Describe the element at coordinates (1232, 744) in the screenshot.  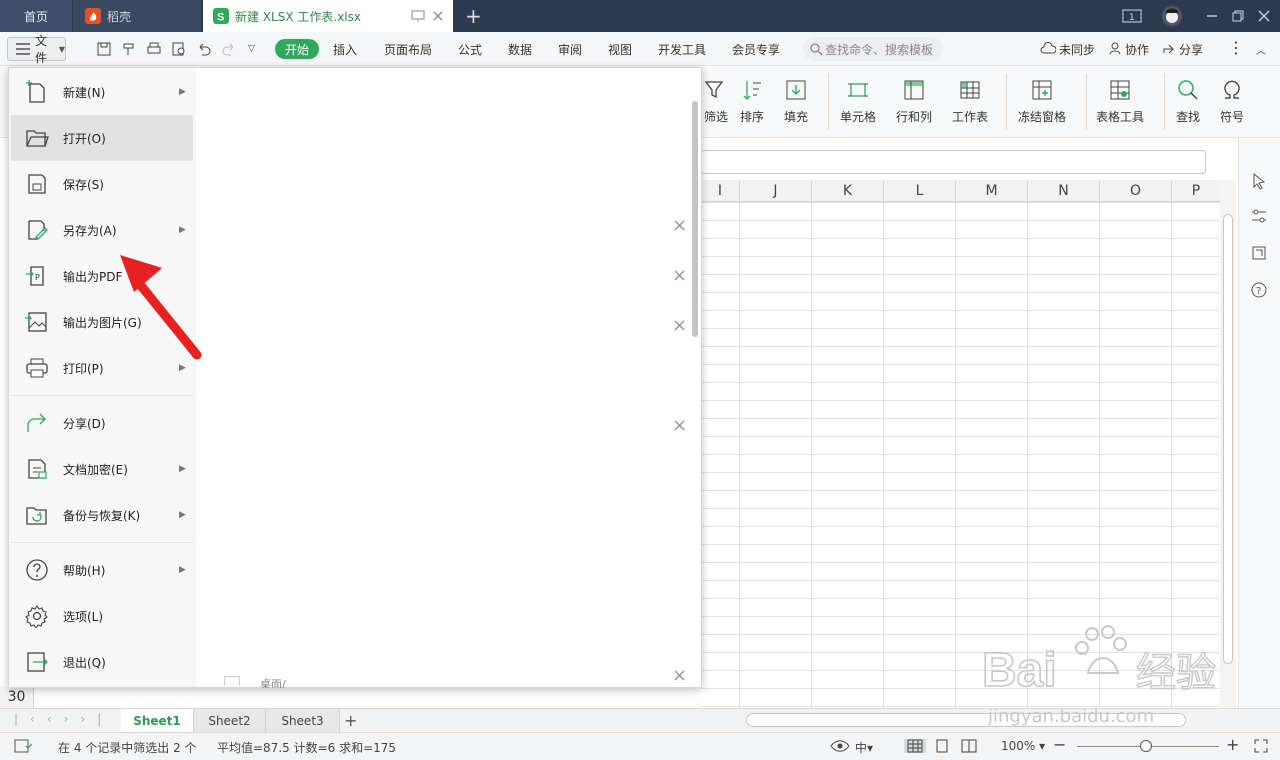
I see `zoom-in-button: +` at that location.